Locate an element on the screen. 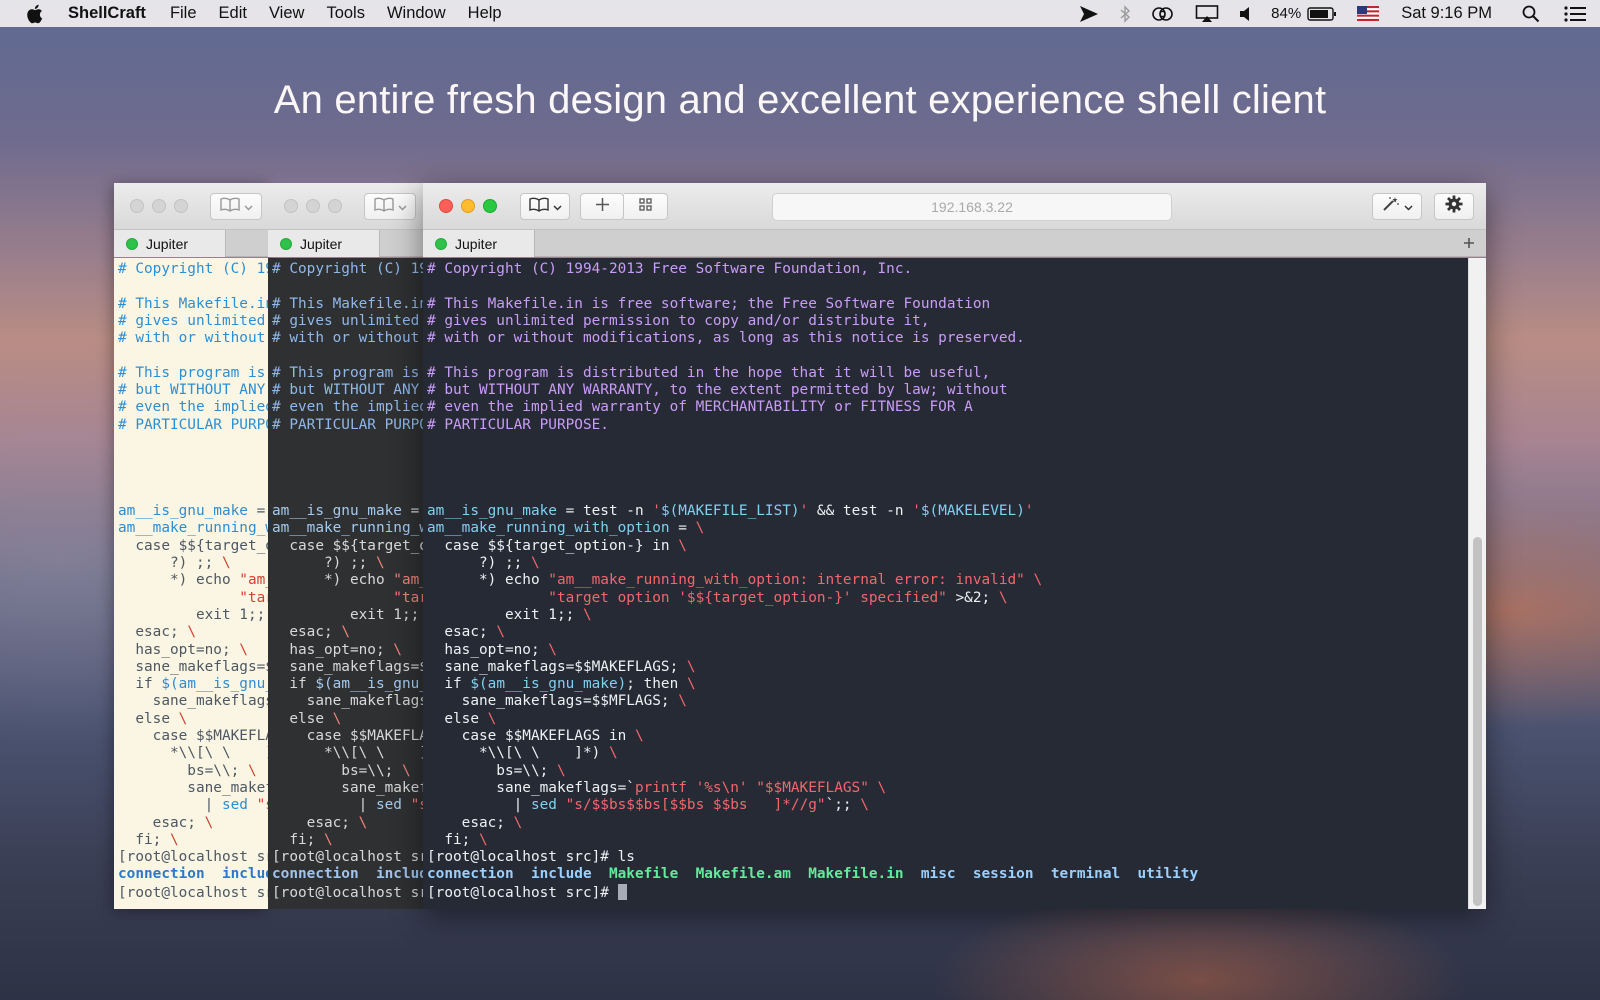  volume-icon is located at coordinates (1246, 14).